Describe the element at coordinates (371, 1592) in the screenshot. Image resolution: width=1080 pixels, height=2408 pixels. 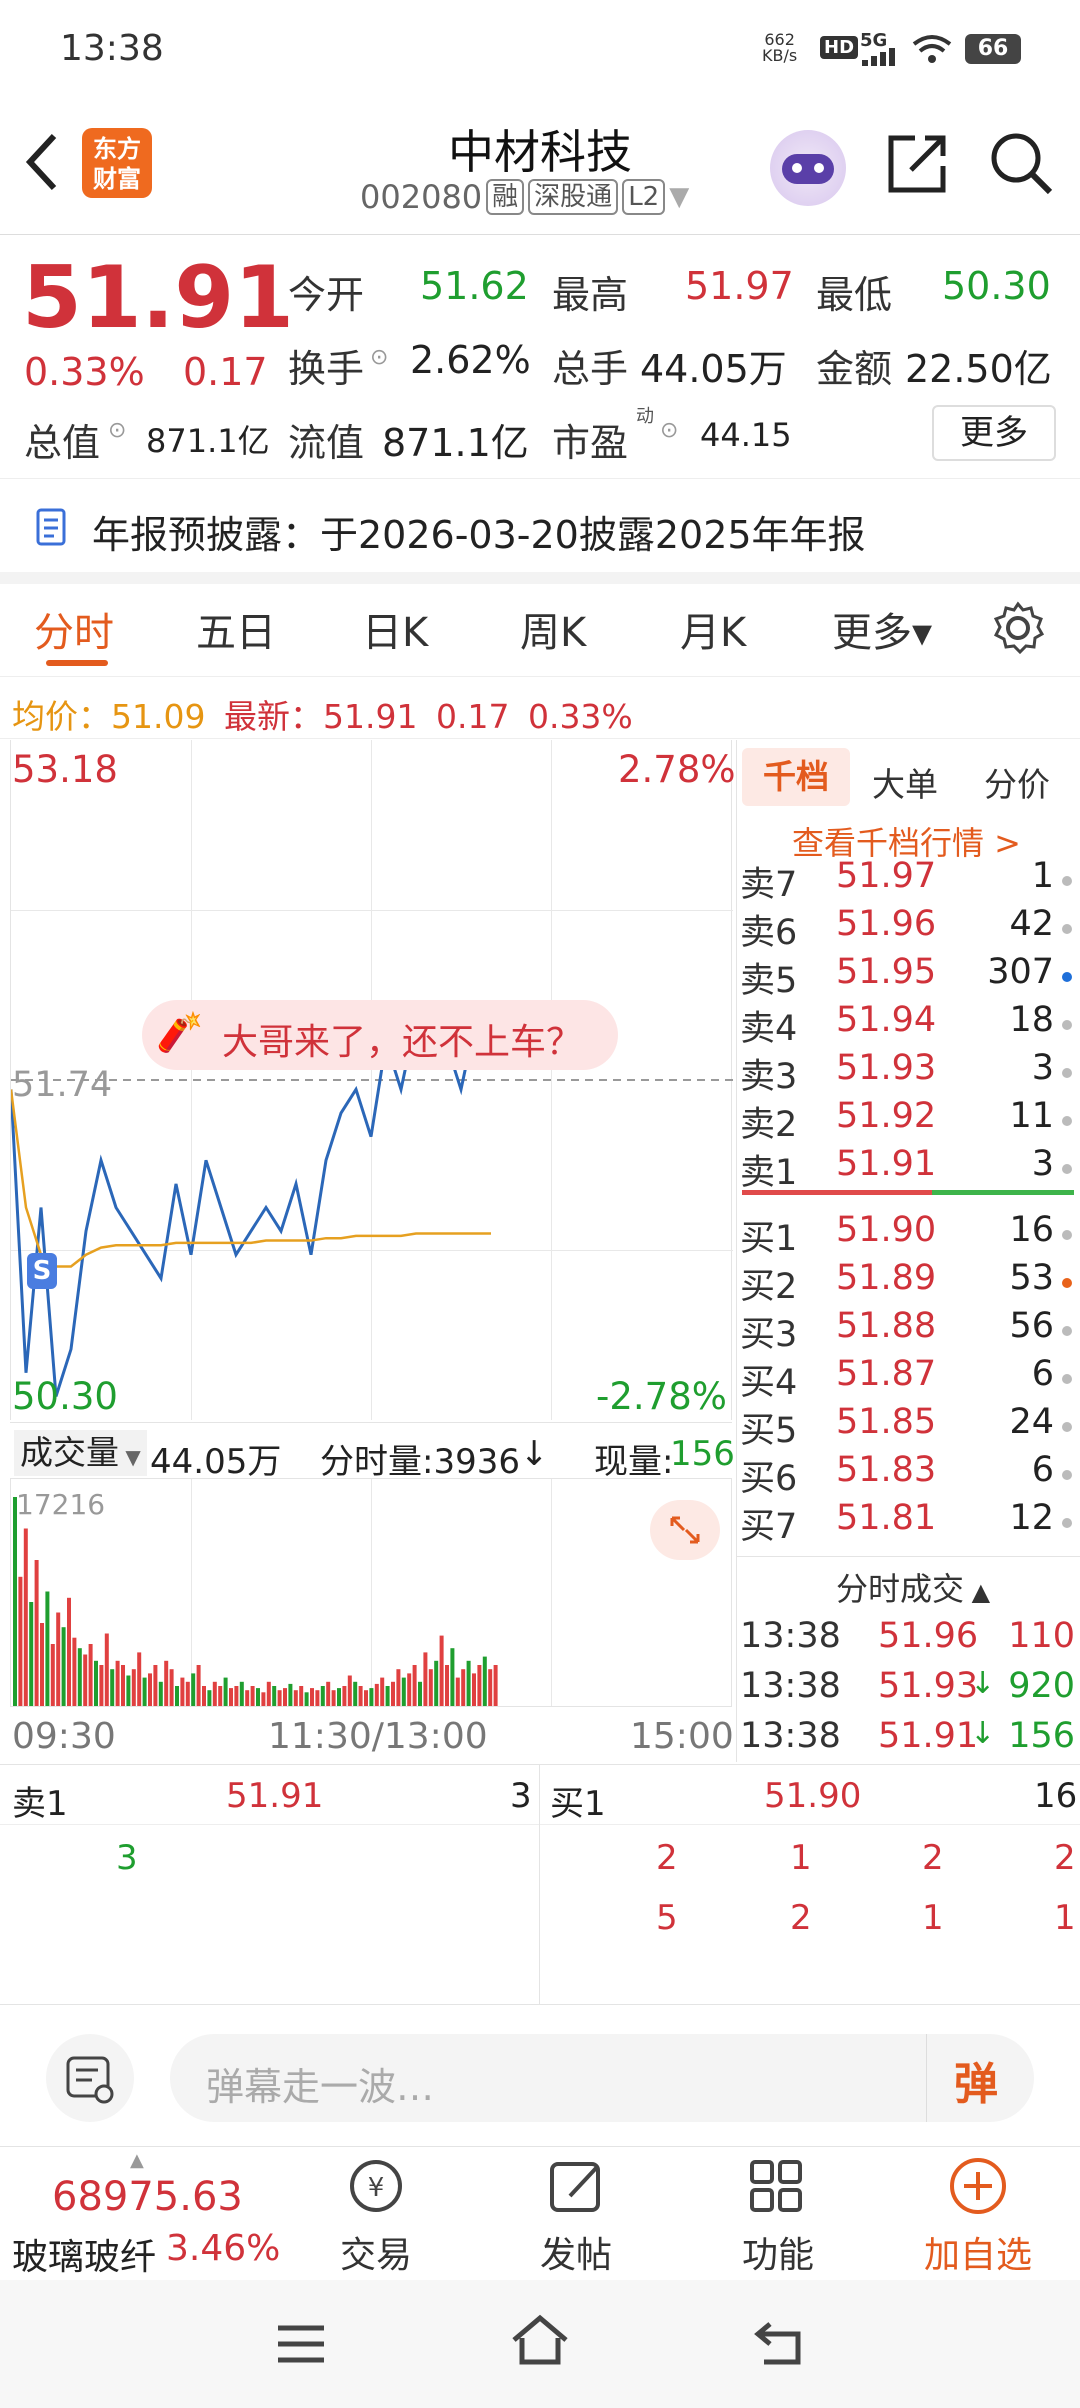
I see `volume-chart` at that location.